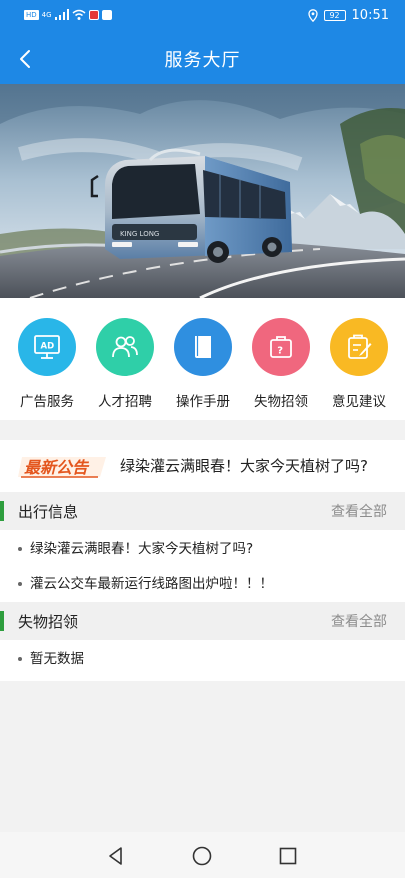  I want to click on system-nav-bar, so click(202, 855).